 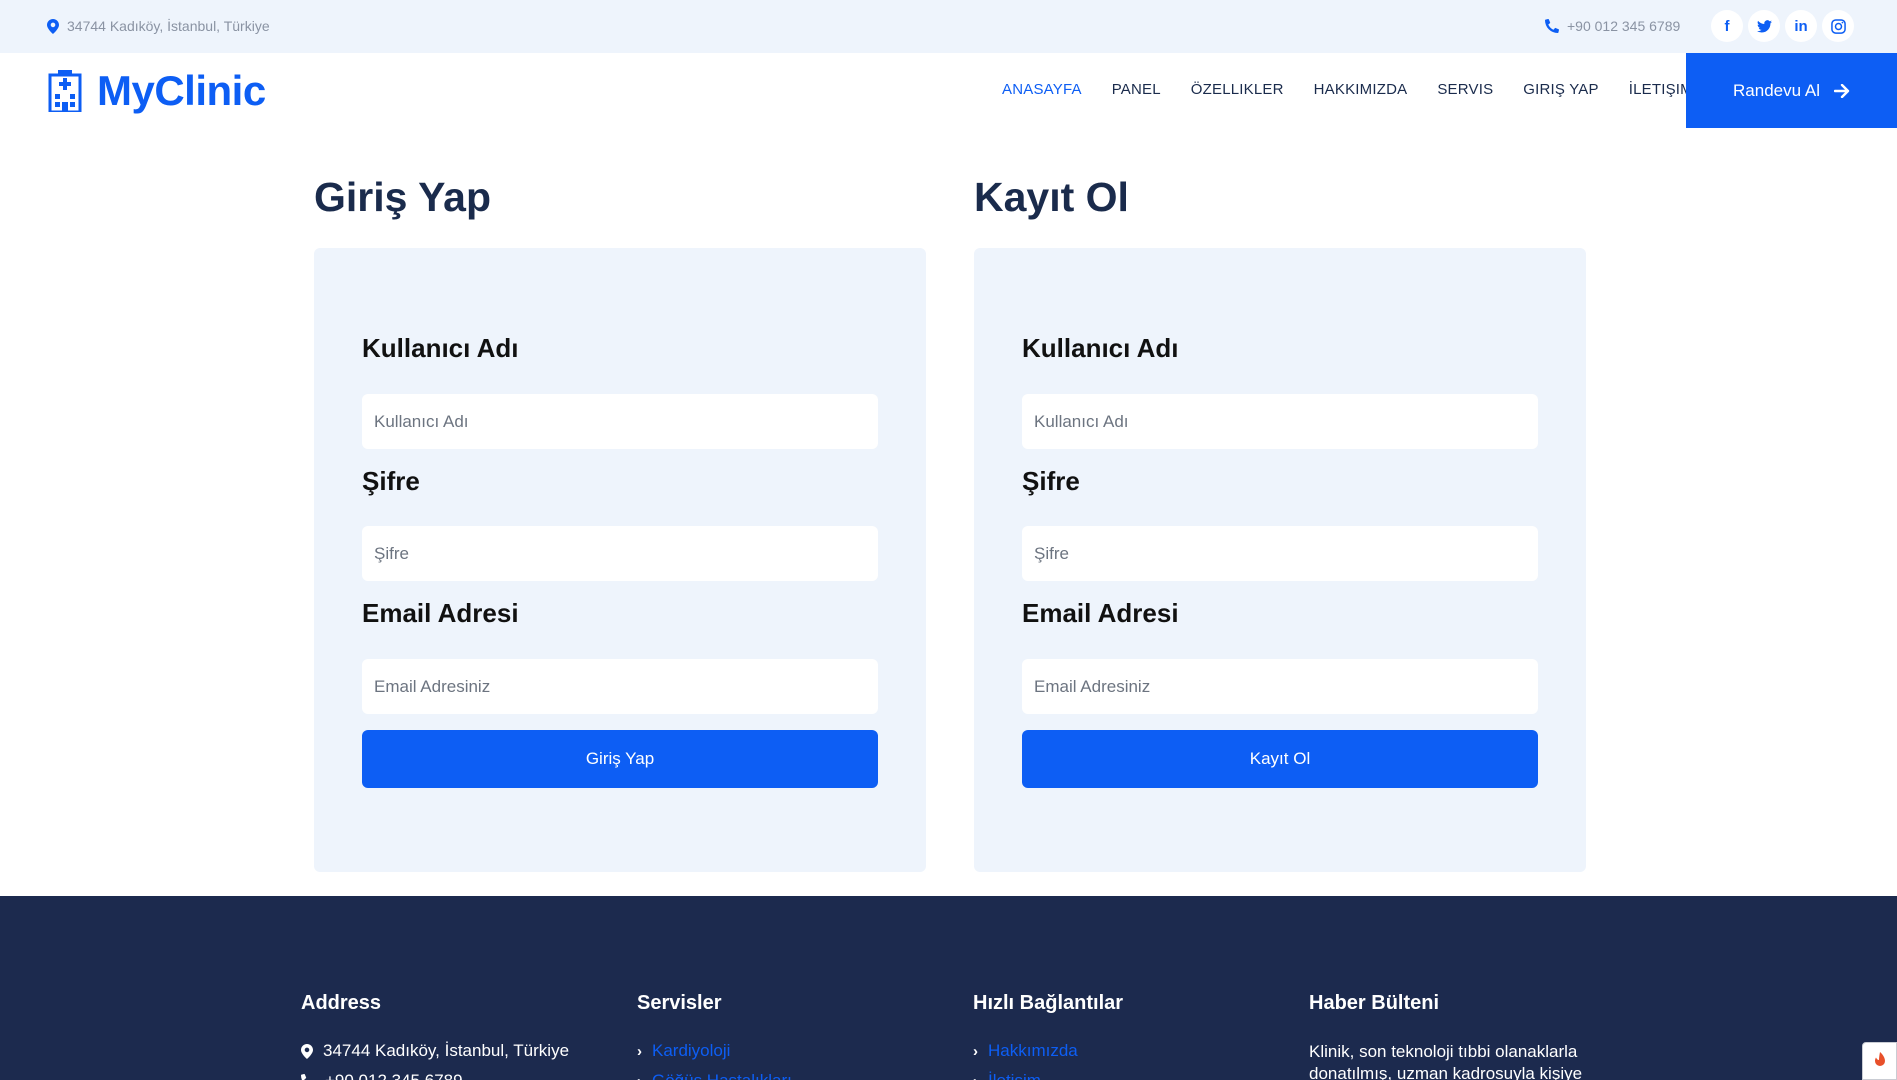 I want to click on footer-address: 34744 Kadıköy, İstanbul, Türkiye, so click(x=435, y=1051).